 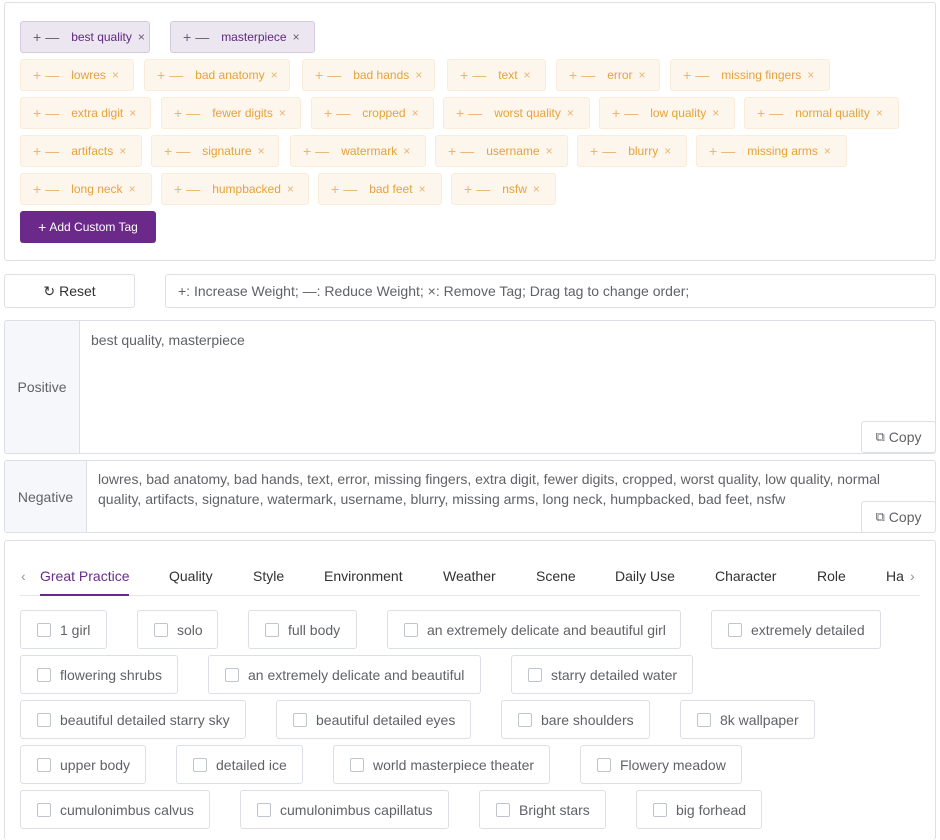 What do you see at coordinates (85, 37) in the screenshot?
I see `positive-tag: + — best quality ×` at bounding box center [85, 37].